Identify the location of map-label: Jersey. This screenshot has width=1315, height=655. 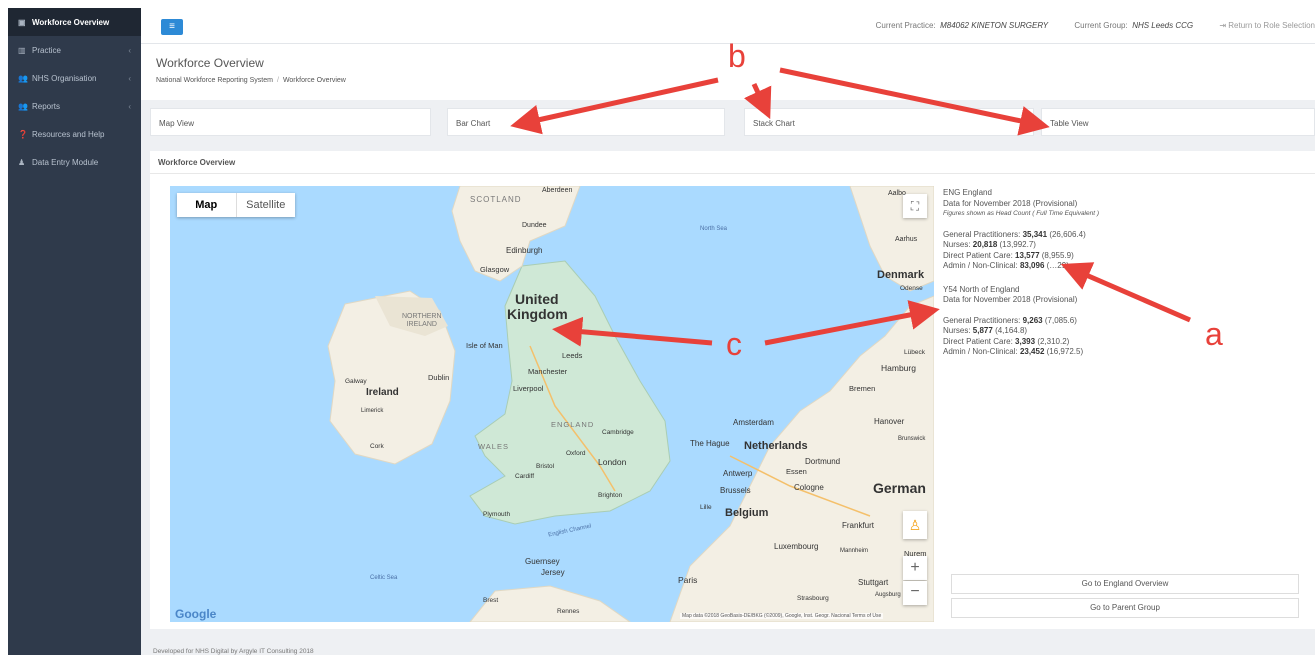
(553, 572).